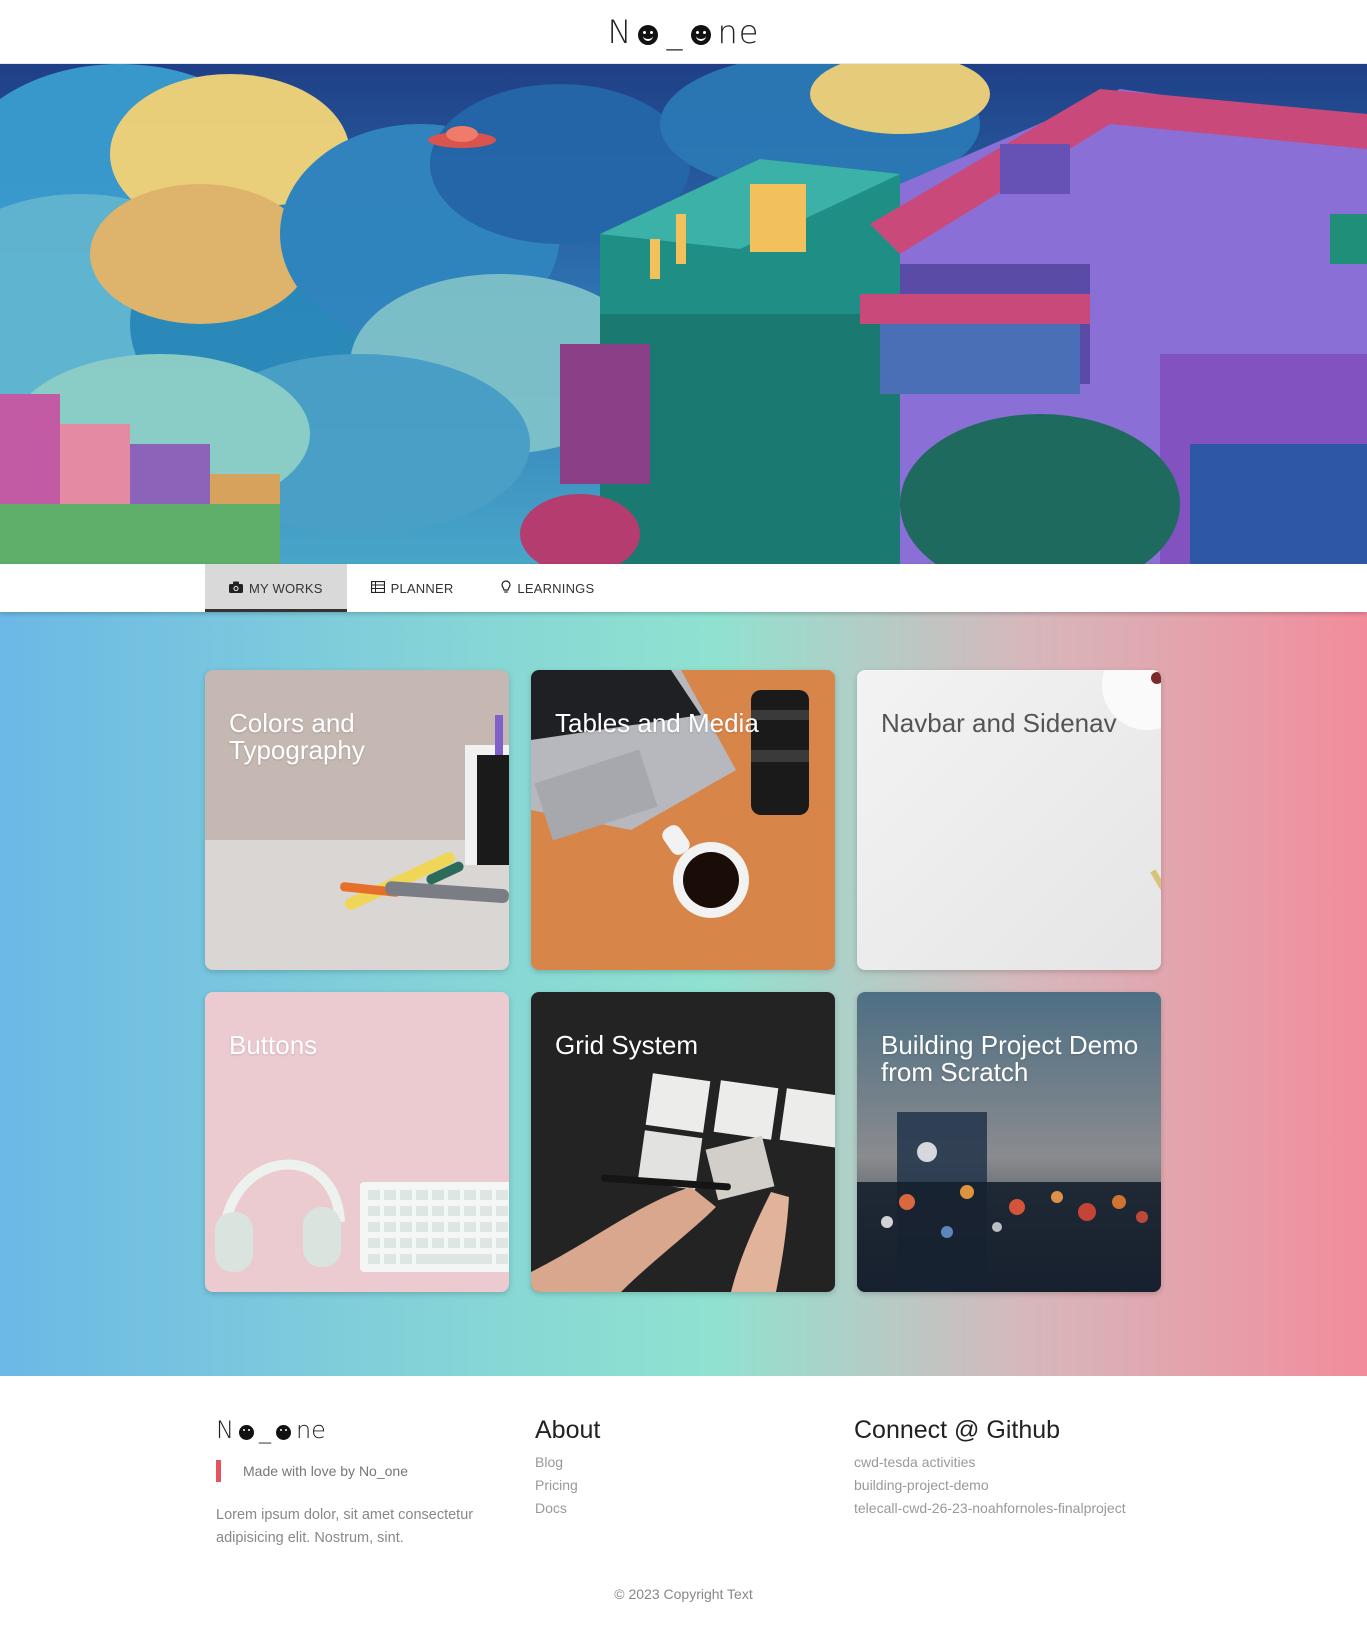 The height and width of the screenshot is (1630, 1367). What do you see at coordinates (422, 588) in the screenshot?
I see `tab-label: PLANNER` at bounding box center [422, 588].